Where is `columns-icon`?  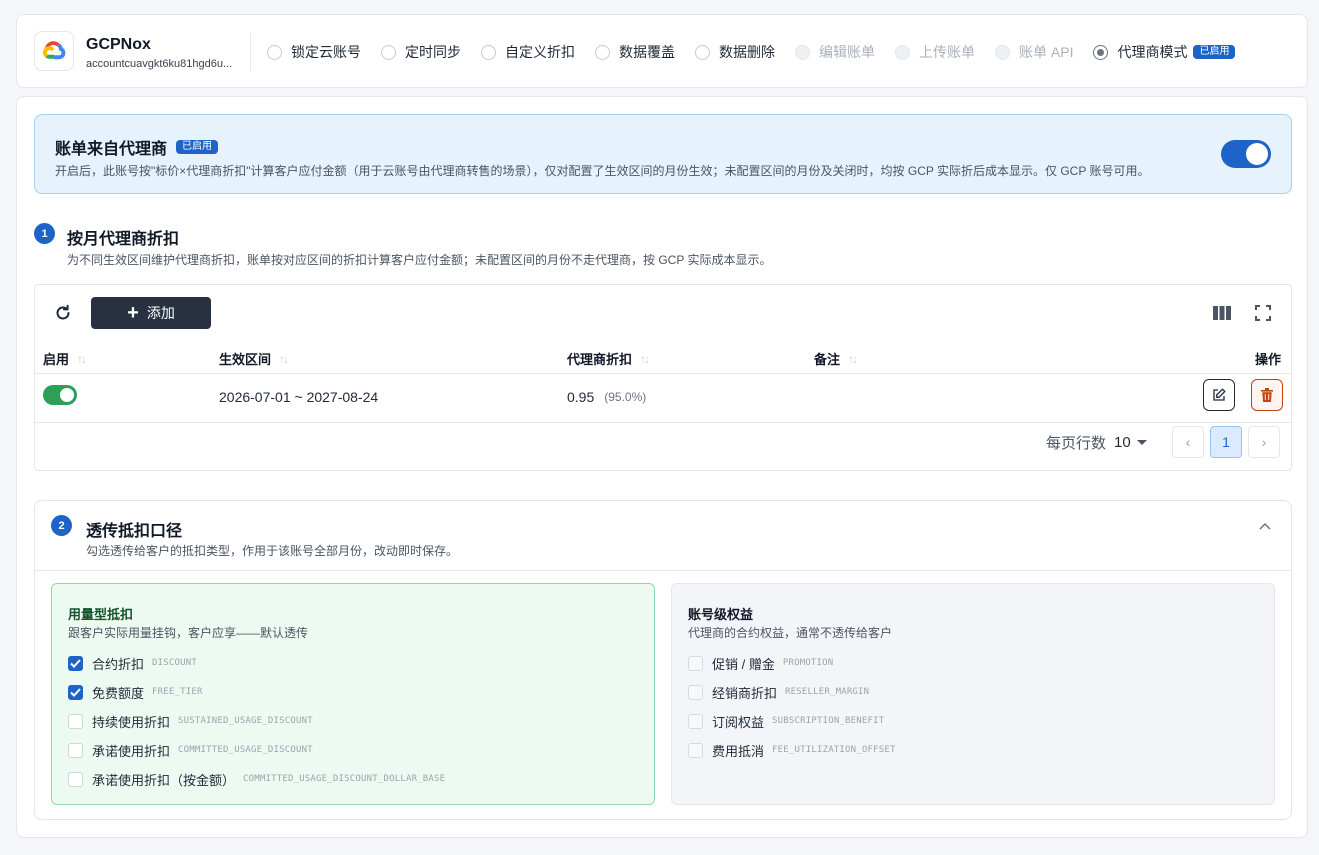
columns-icon is located at coordinates (1222, 313).